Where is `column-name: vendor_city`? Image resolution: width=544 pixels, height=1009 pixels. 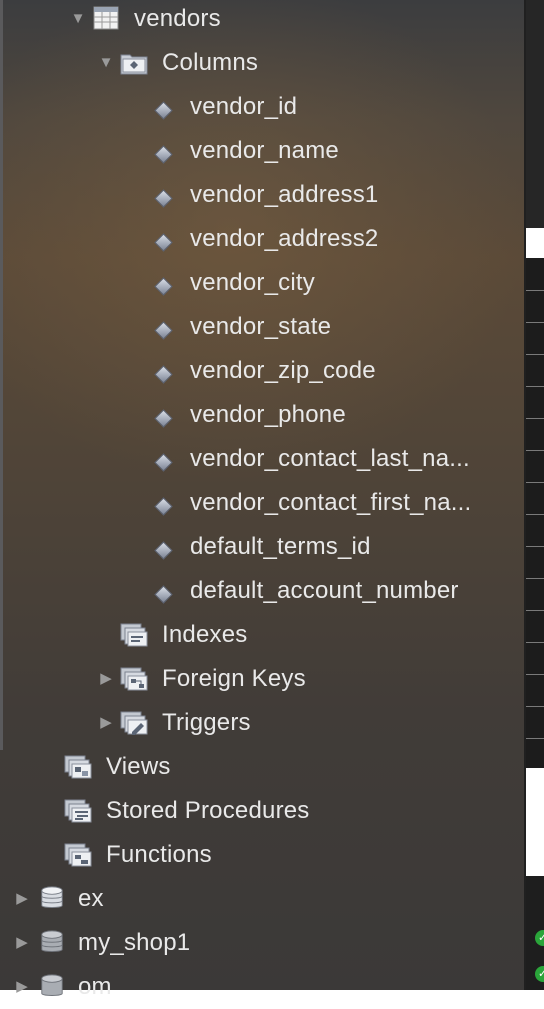
column-name: vendor_city is located at coordinates (252, 282).